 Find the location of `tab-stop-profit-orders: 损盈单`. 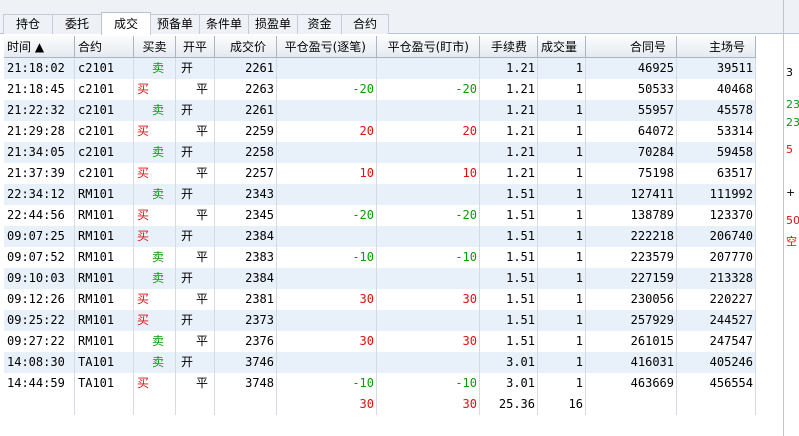

tab-stop-profit-orders: 损盈单 is located at coordinates (273, 24).